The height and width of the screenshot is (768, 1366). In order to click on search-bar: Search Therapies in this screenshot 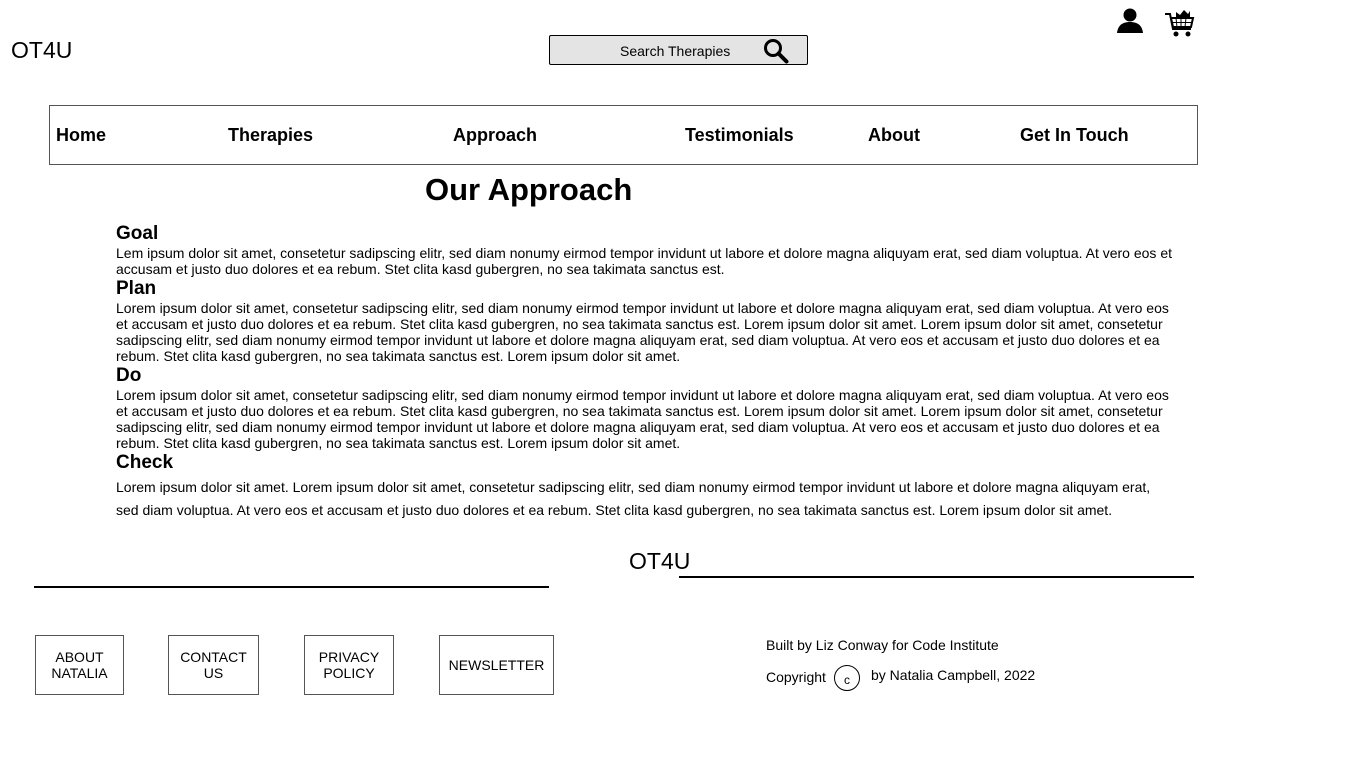, I will do `click(678, 50)`.